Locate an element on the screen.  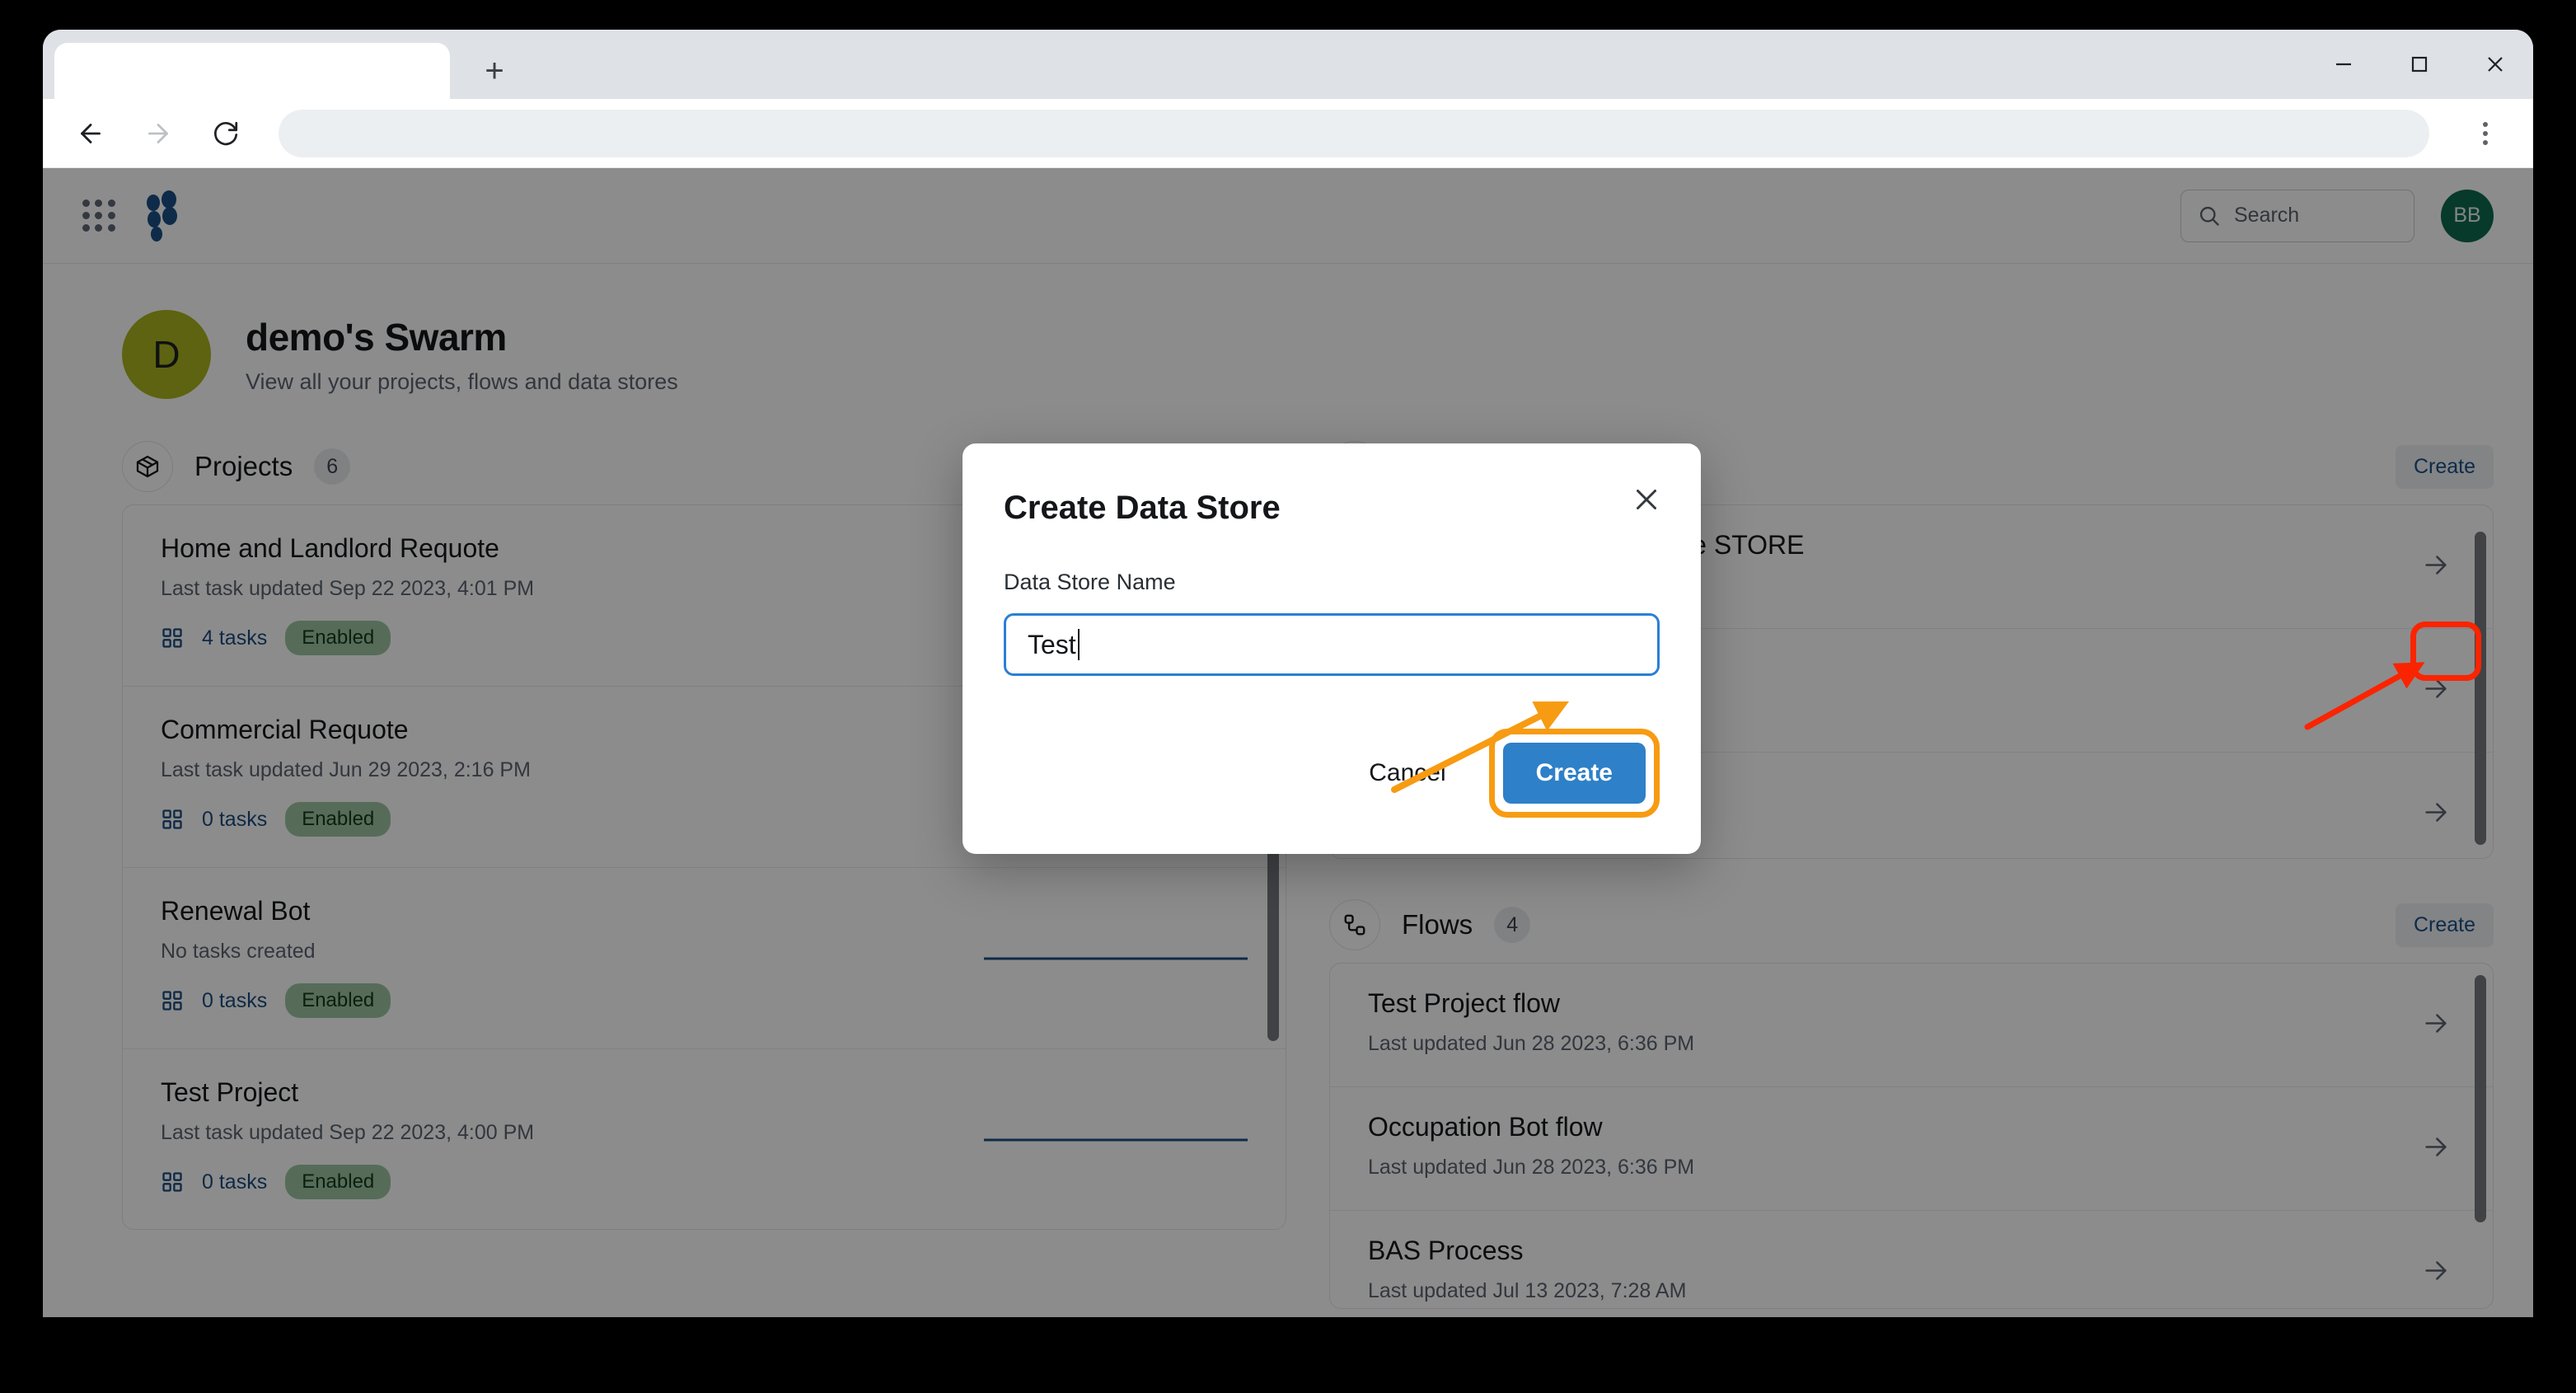
forward-arrow-icon is located at coordinates (158, 133).